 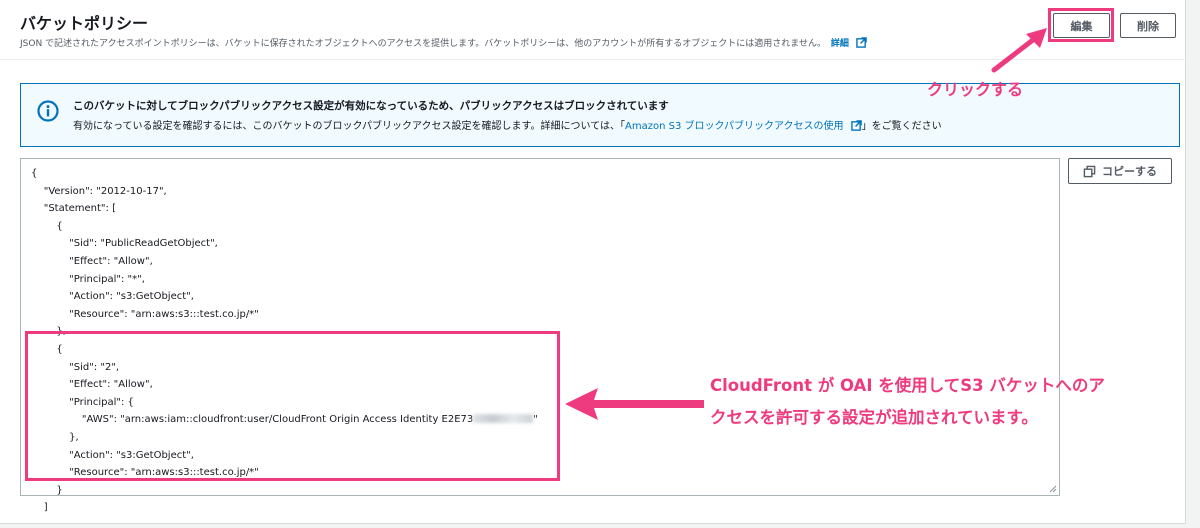 I want to click on code-line: "Action": "s3:GetObject",, so click(x=112, y=297).